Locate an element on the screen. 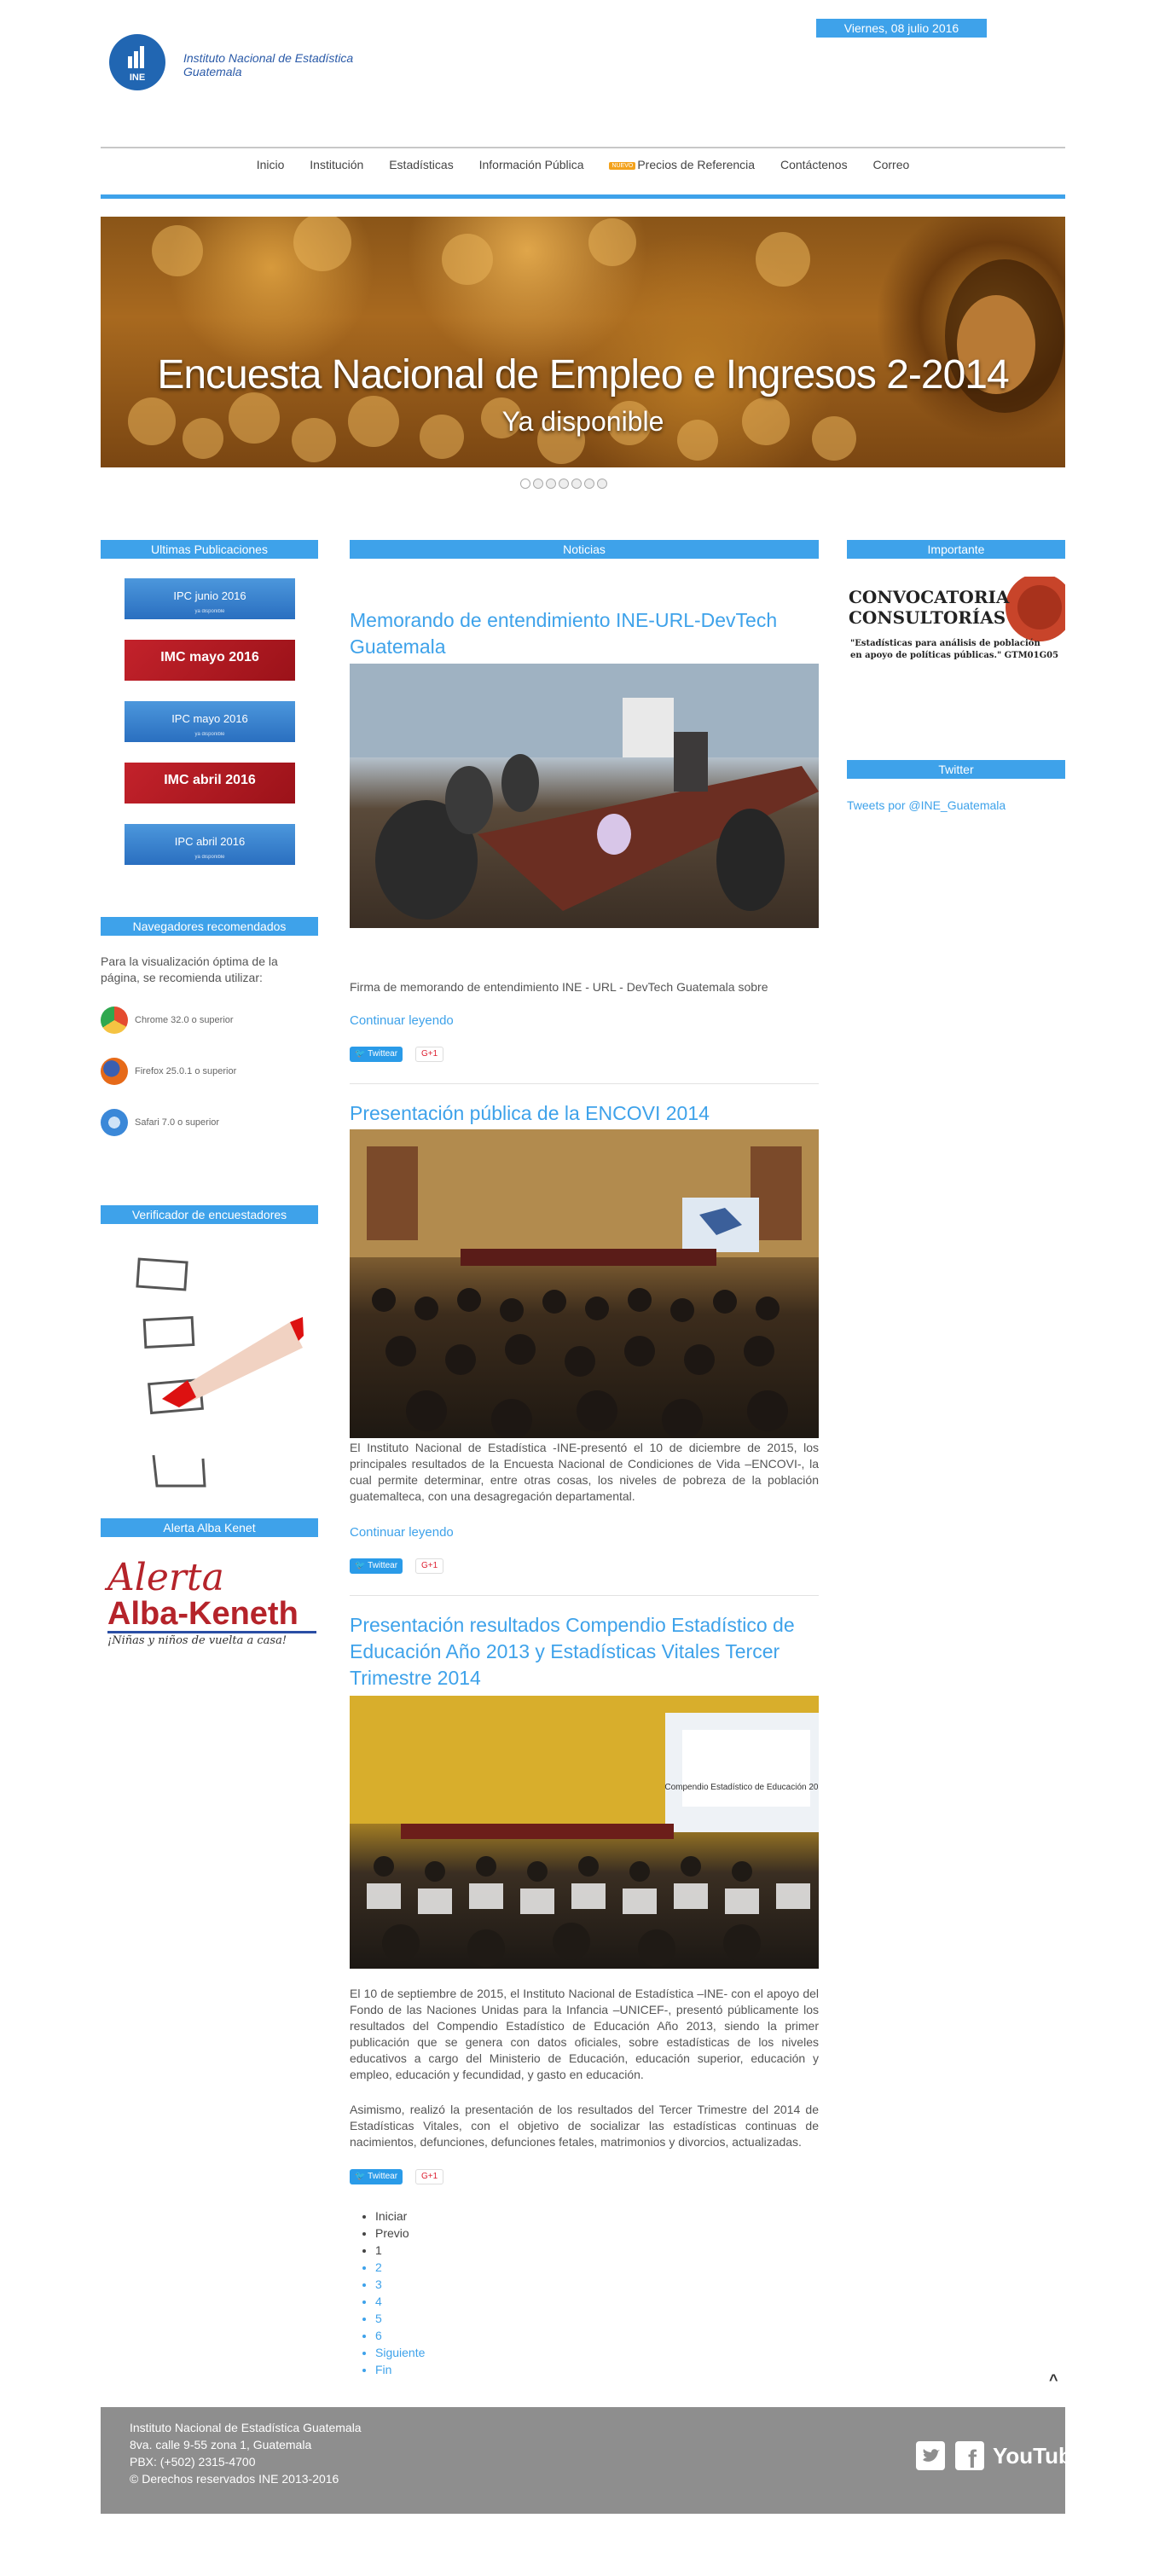 Image resolution: width=1165 pixels, height=2576 pixels. gplus-button-1: G+1 is located at coordinates (429, 1054).